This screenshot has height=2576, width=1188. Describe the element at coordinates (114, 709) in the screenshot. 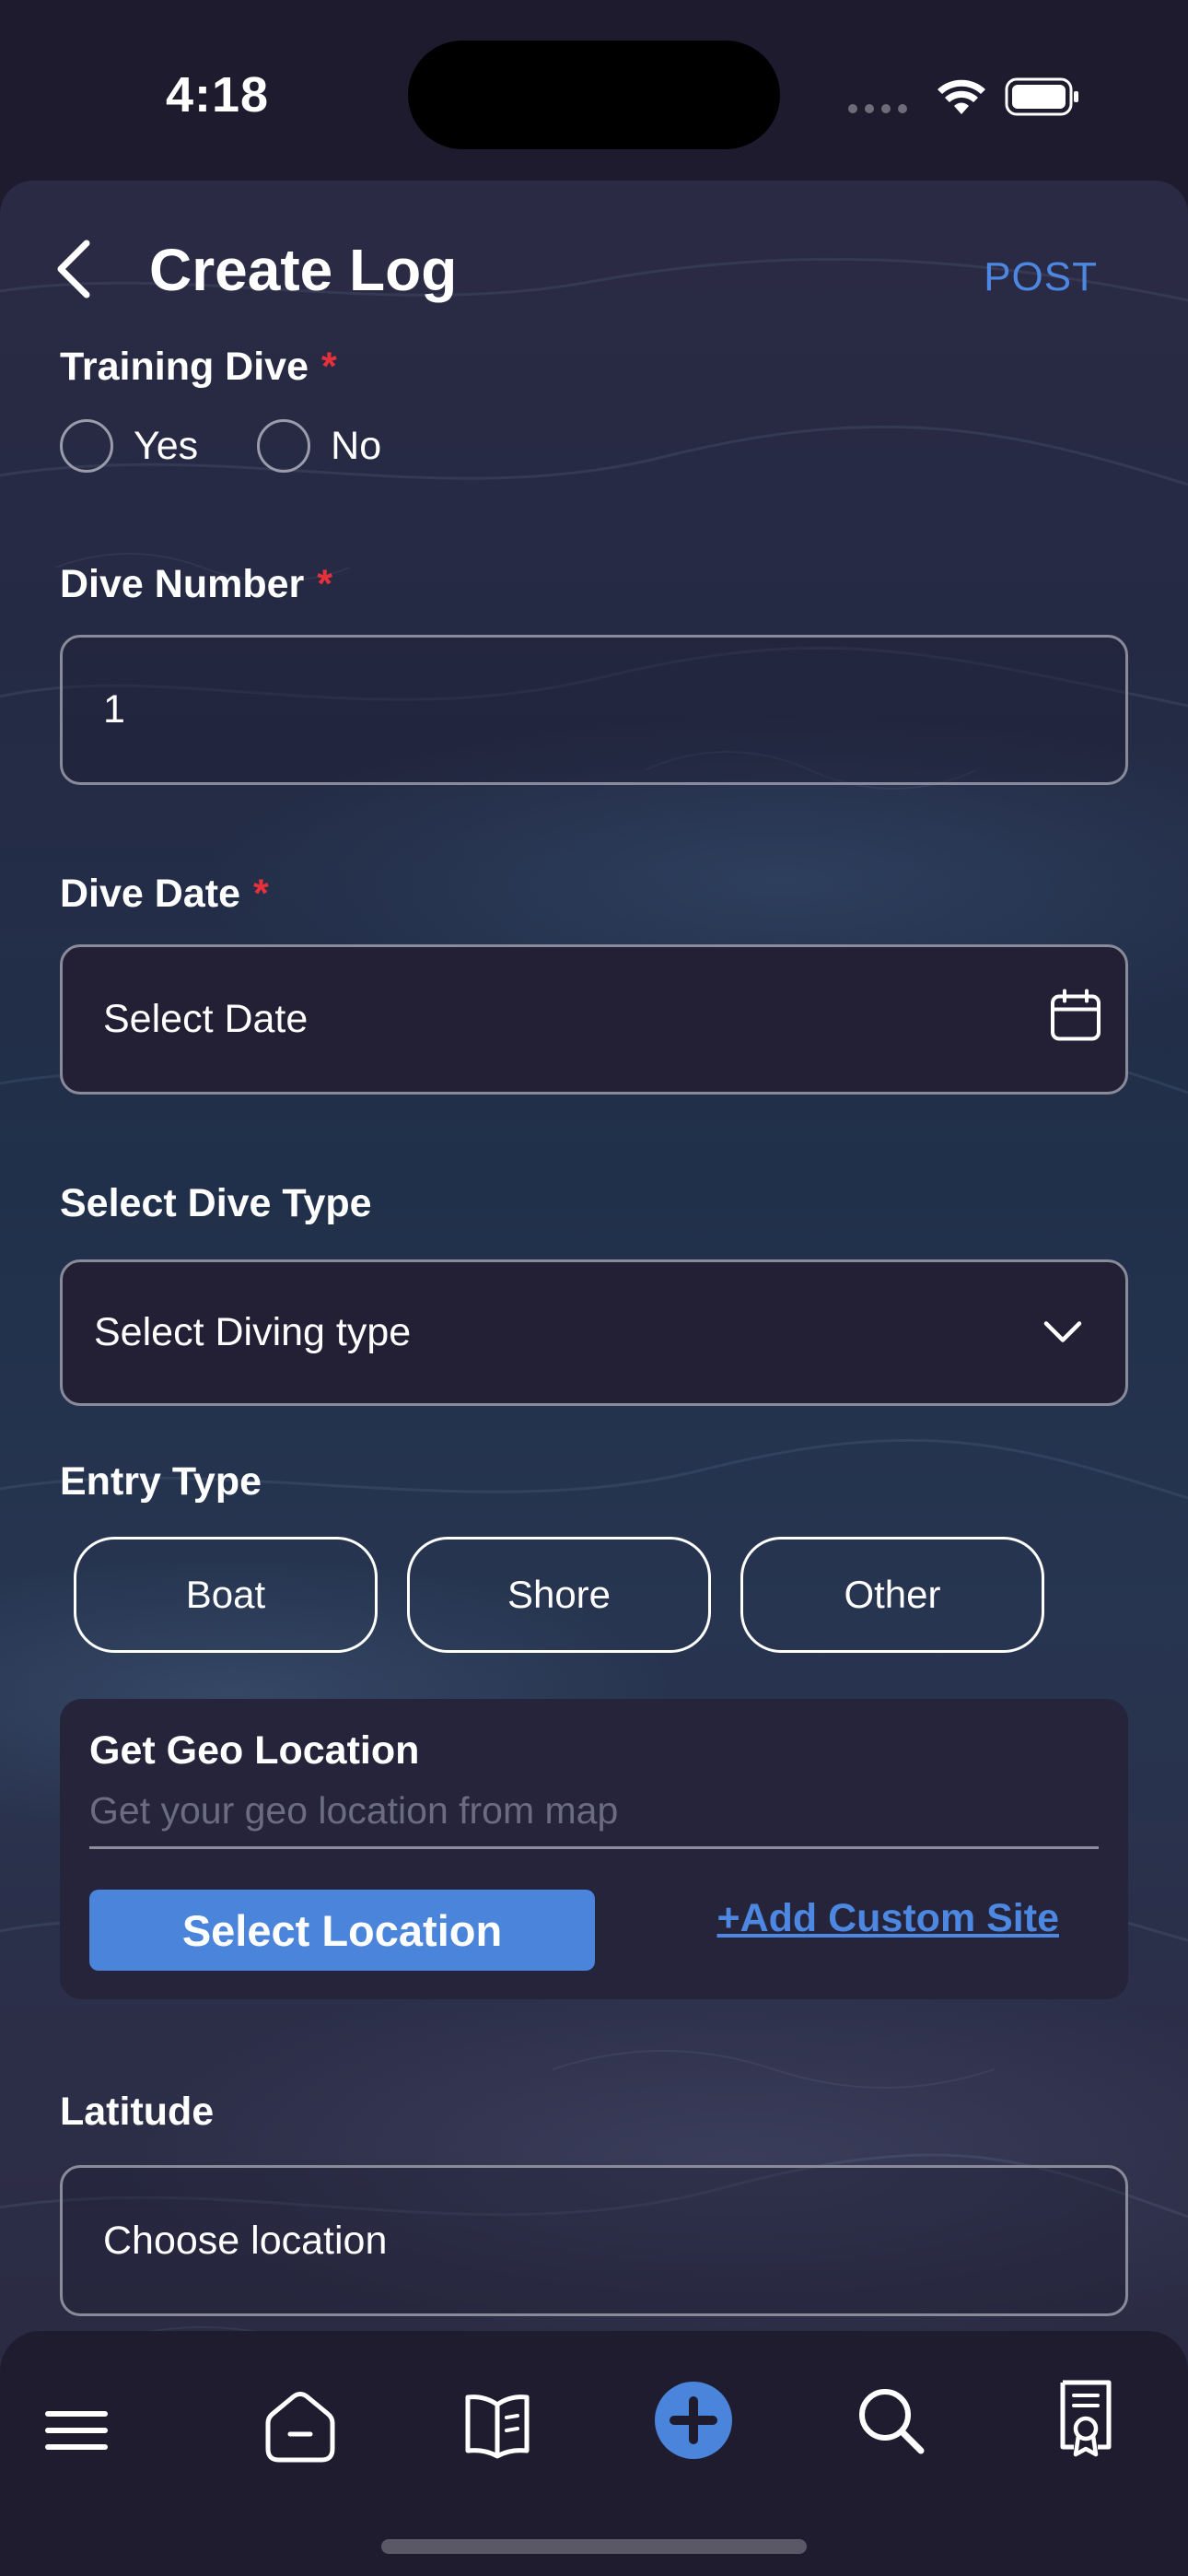

I see `dive-number-value: 1` at that location.